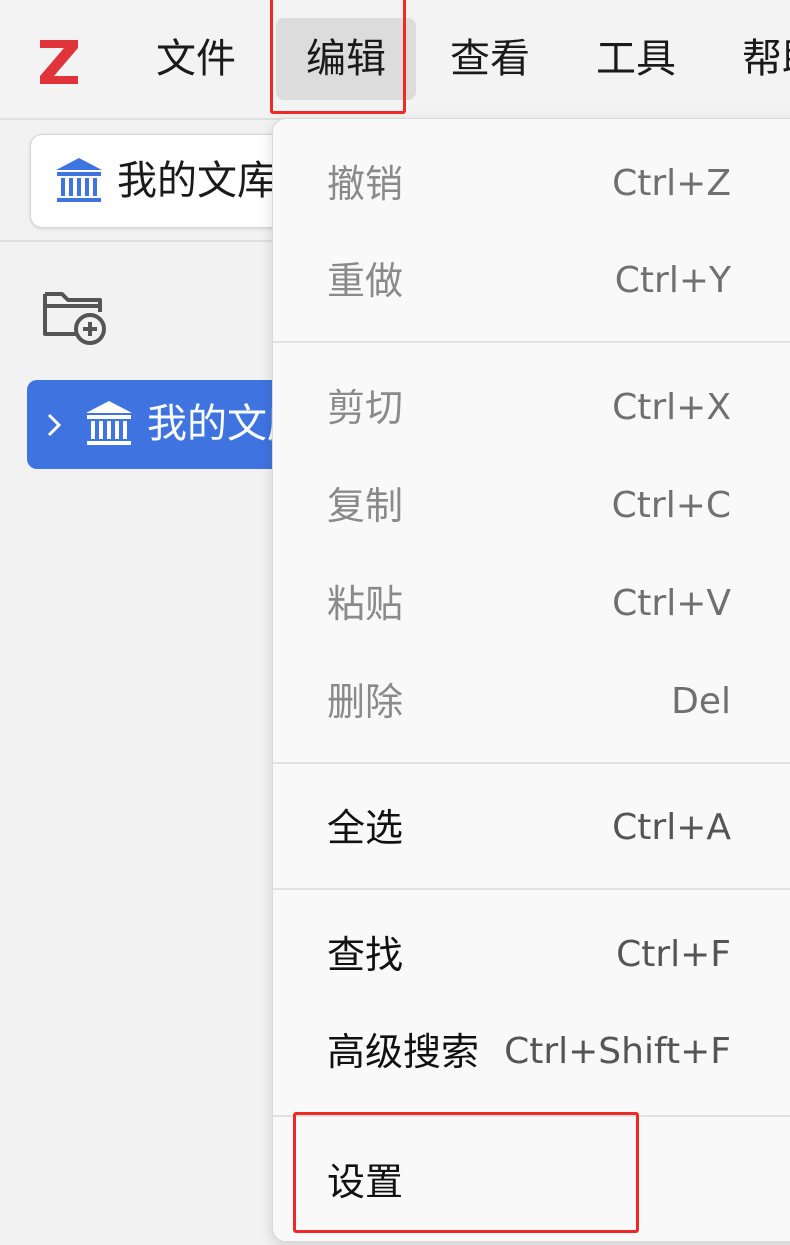 Image resolution: width=790 pixels, height=1245 pixels. I want to click on menu-item-shortcut: Ctrl+Y, so click(672, 280).